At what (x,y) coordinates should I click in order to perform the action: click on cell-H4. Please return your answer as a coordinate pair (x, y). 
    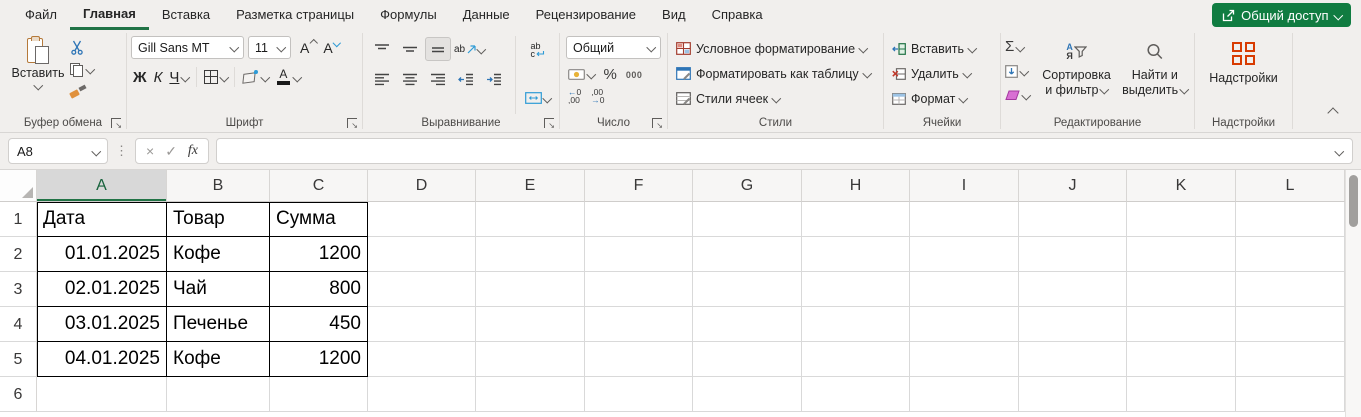
    Looking at the image, I should click on (856, 324).